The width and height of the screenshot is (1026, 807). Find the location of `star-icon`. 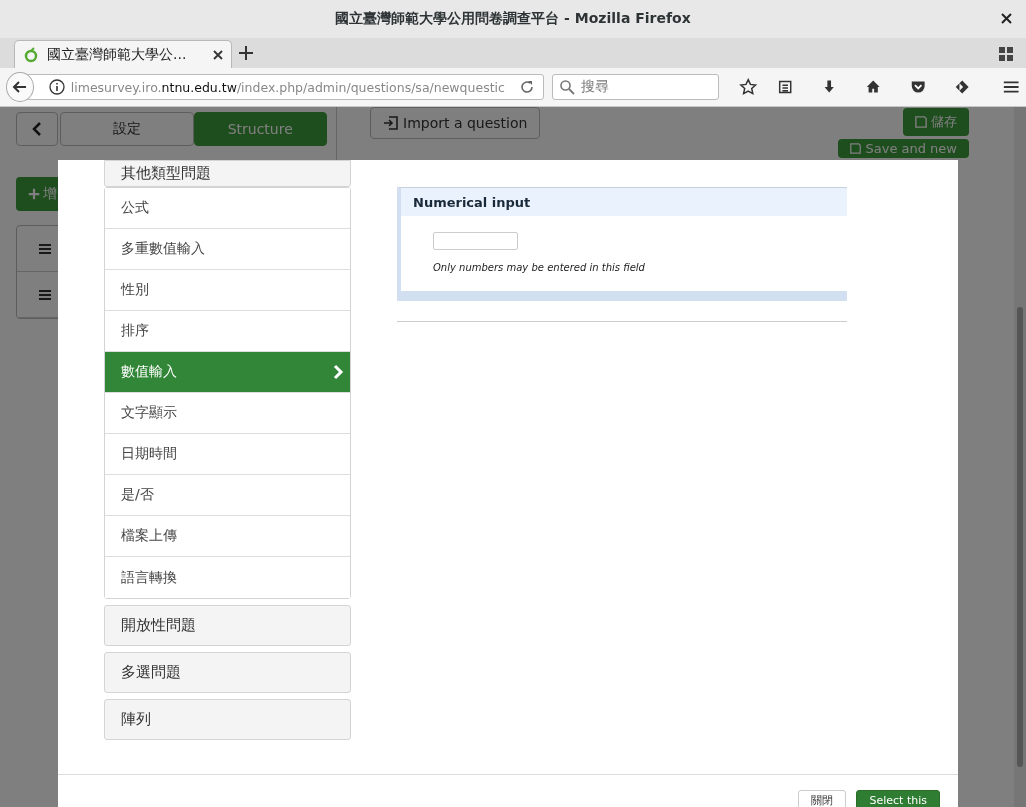

star-icon is located at coordinates (748, 87).